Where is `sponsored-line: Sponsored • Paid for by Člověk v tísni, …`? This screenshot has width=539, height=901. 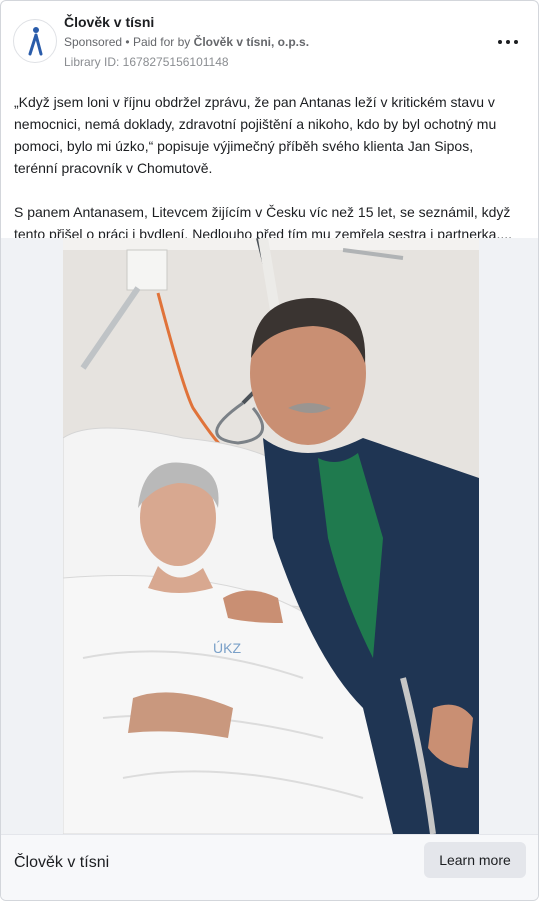 sponsored-line: Sponsored • Paid for by Člověk v tísni, … is located at coordinates (186, 42).